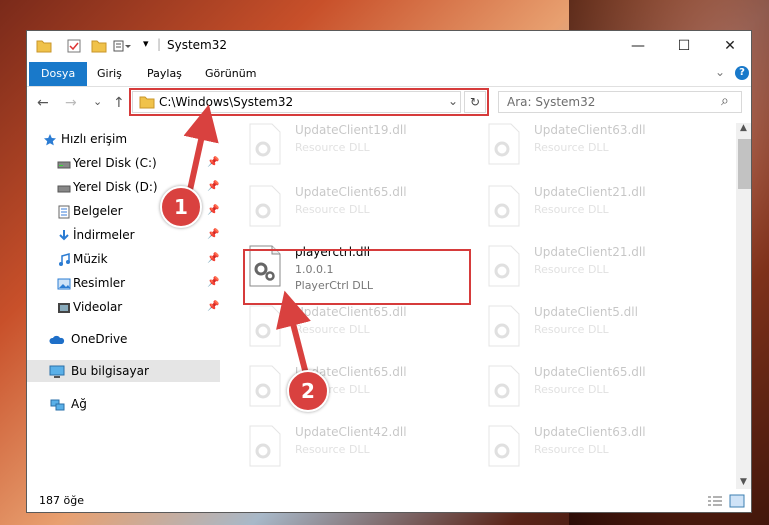  I want to click on step-marker-1: 1, so click(181, 207).